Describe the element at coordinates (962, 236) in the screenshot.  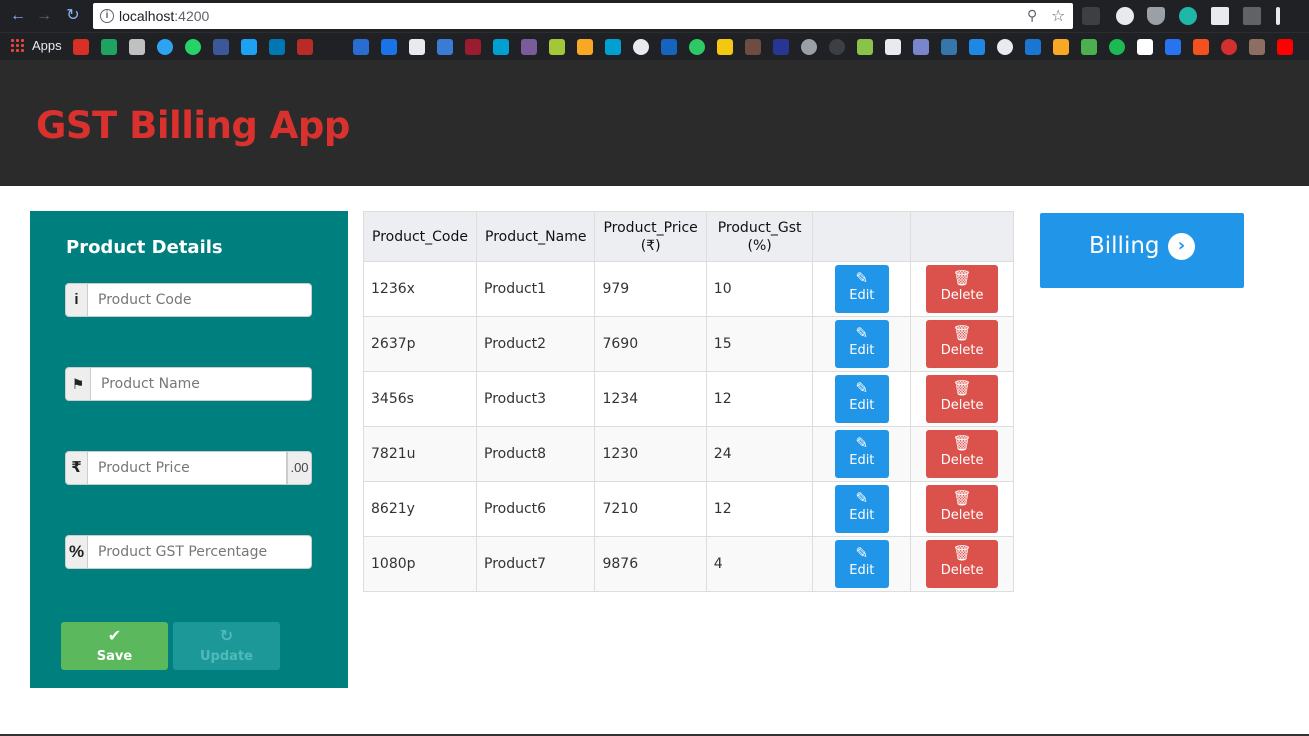
I see `header-delete` at that location.